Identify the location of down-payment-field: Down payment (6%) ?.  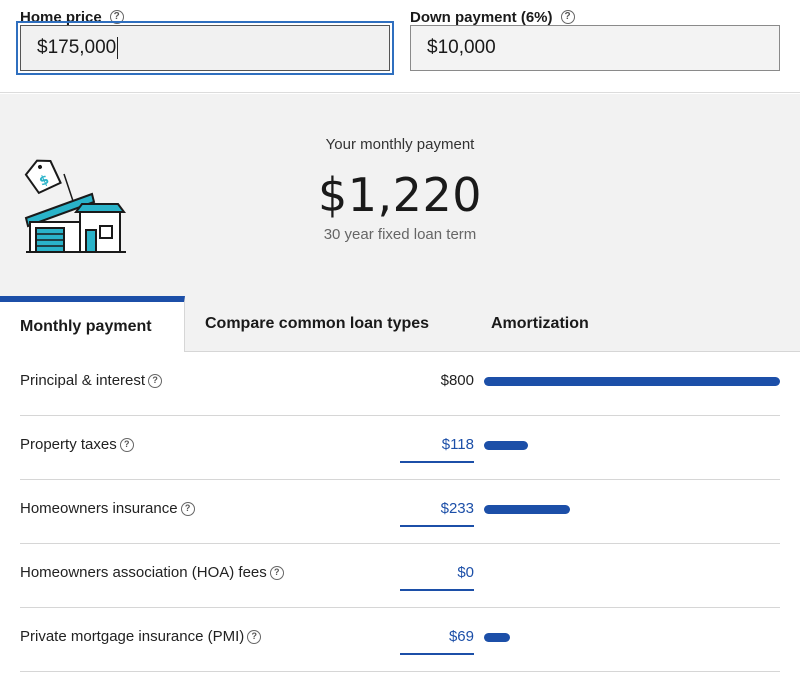
(492, 17).